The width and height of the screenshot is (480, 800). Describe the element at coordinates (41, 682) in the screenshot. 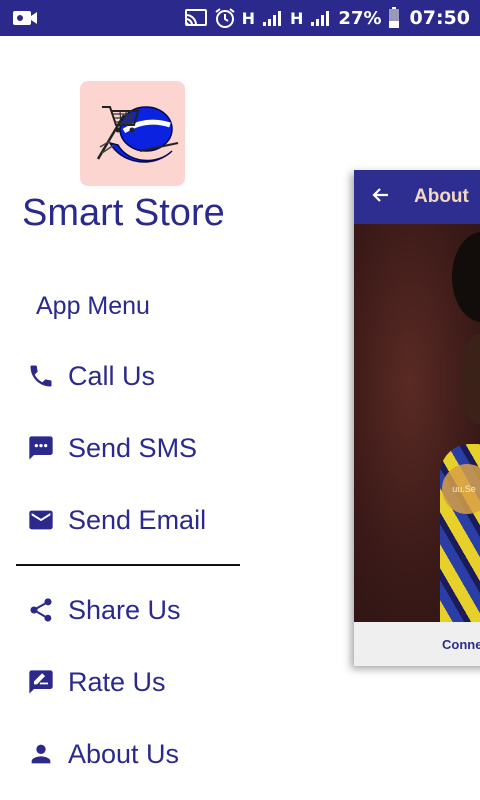

I see `rate-icon` at that location.